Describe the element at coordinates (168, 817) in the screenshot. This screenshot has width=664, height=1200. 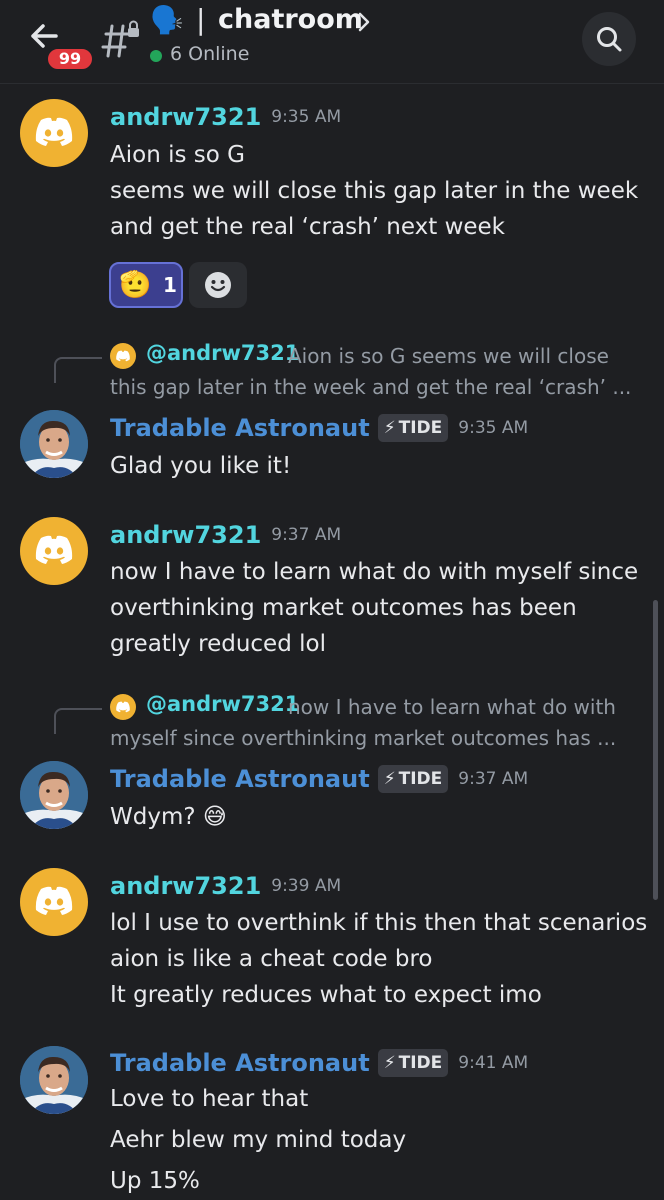
I see `message-text: Wdym? 😅` at that location.